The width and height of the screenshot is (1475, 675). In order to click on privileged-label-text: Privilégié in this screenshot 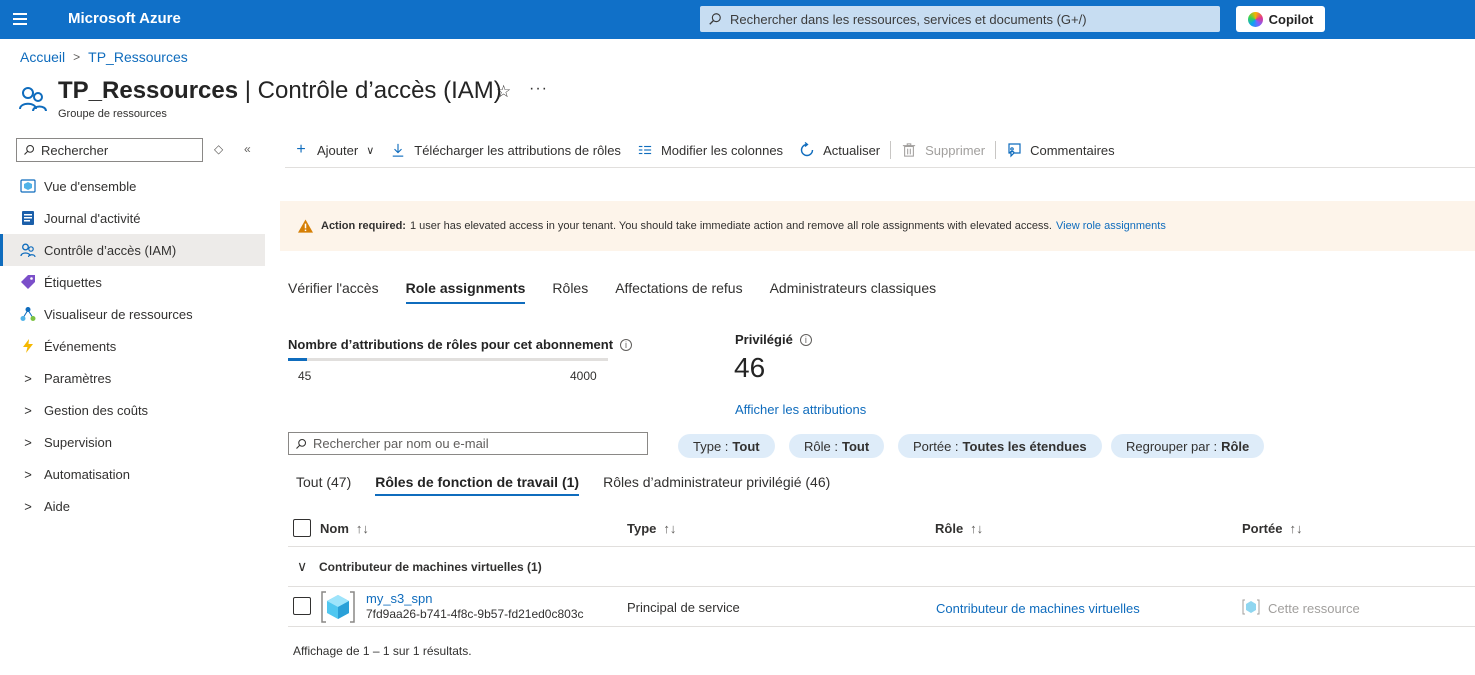, I will do `click(764, 339)`.